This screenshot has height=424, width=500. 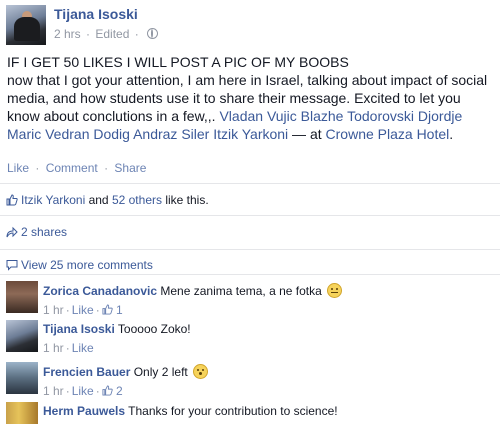 I want to click on comment-meta: 1 hr · Like · 1, so click(x=268, y=310).